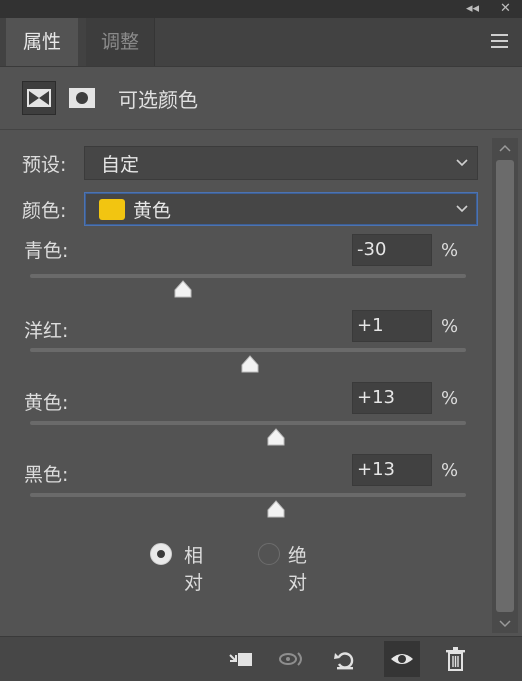  I want to click on black-input: +13, so click(392, 470).